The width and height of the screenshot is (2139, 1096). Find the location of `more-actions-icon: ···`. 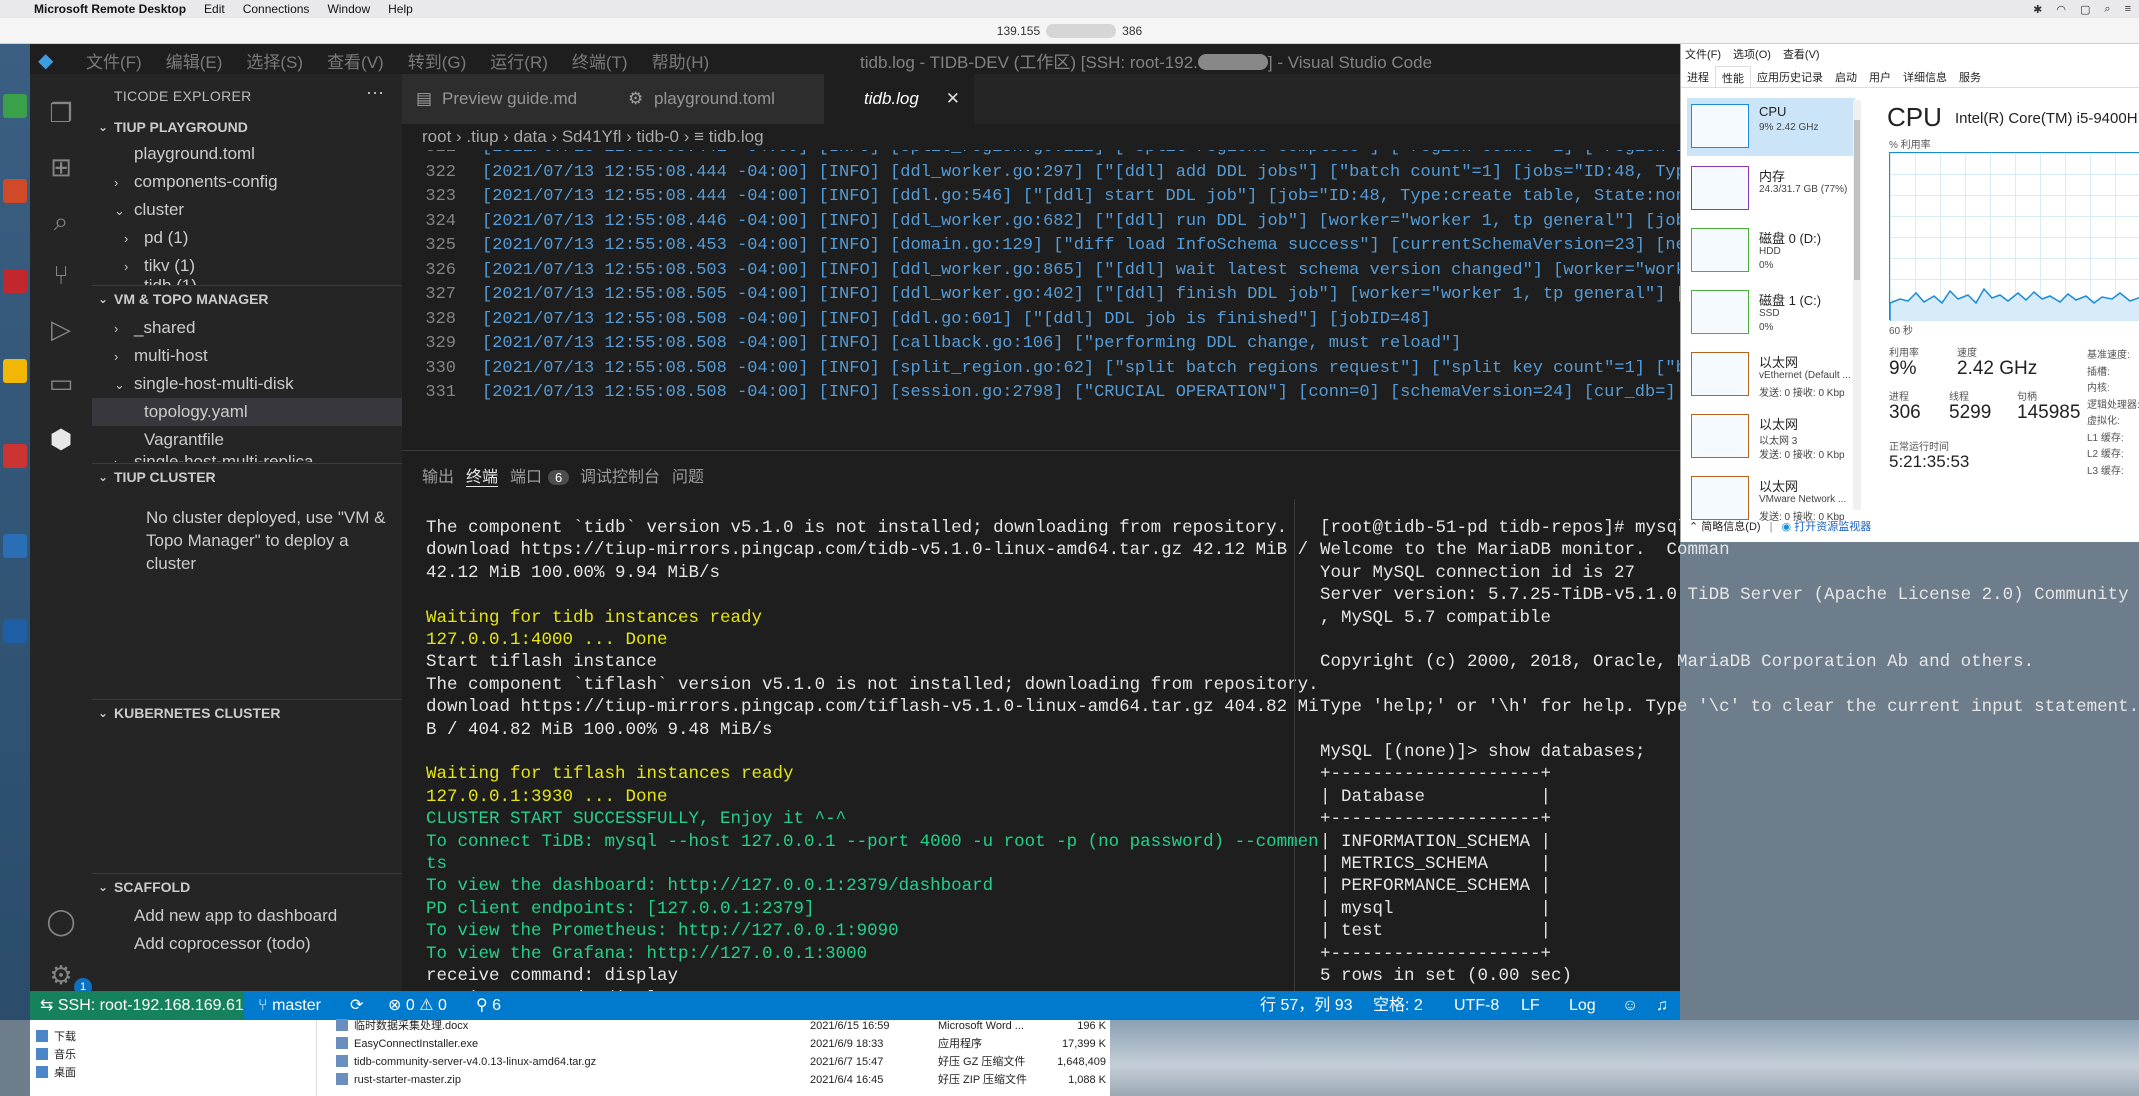

more-actions-icon: ··· is located at coordinates (375, 92).